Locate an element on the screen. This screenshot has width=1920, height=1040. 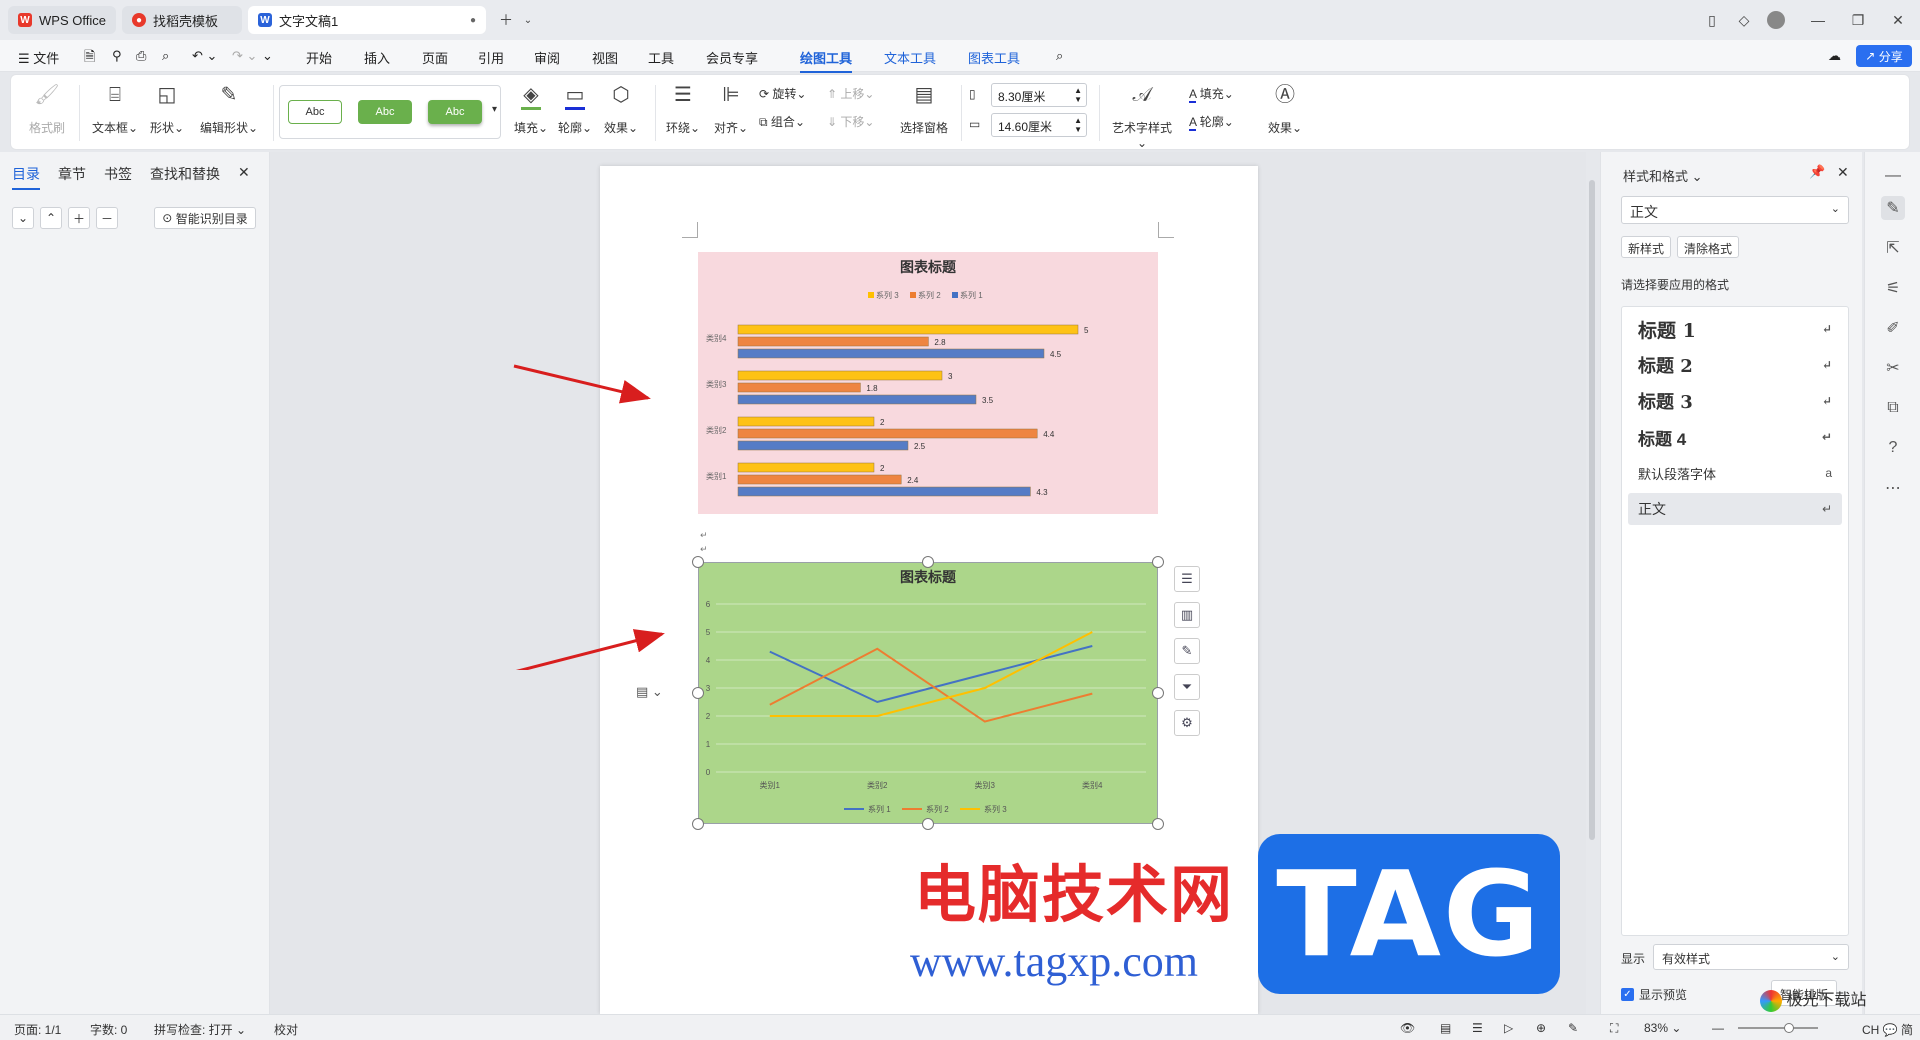
zoom-slider is located at coordinates (1778, 1028).